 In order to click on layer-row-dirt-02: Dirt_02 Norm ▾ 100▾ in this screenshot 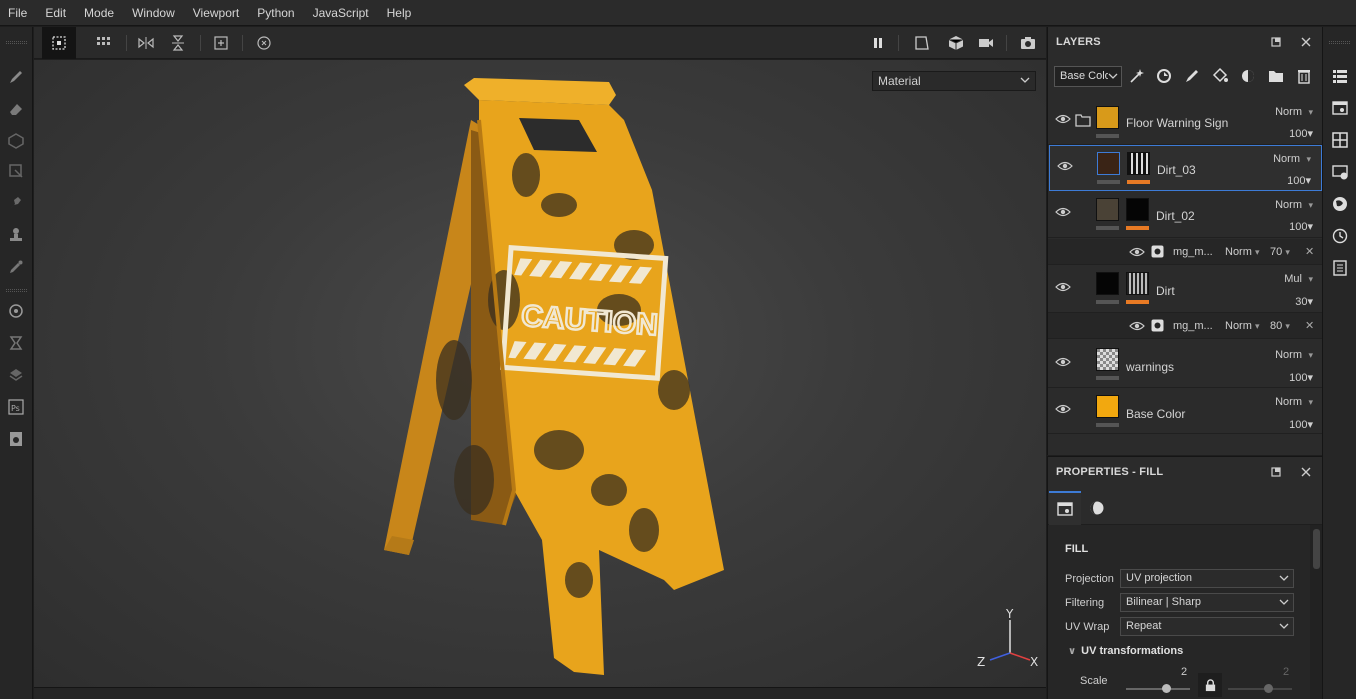, I will do `click(1185, 215)`.